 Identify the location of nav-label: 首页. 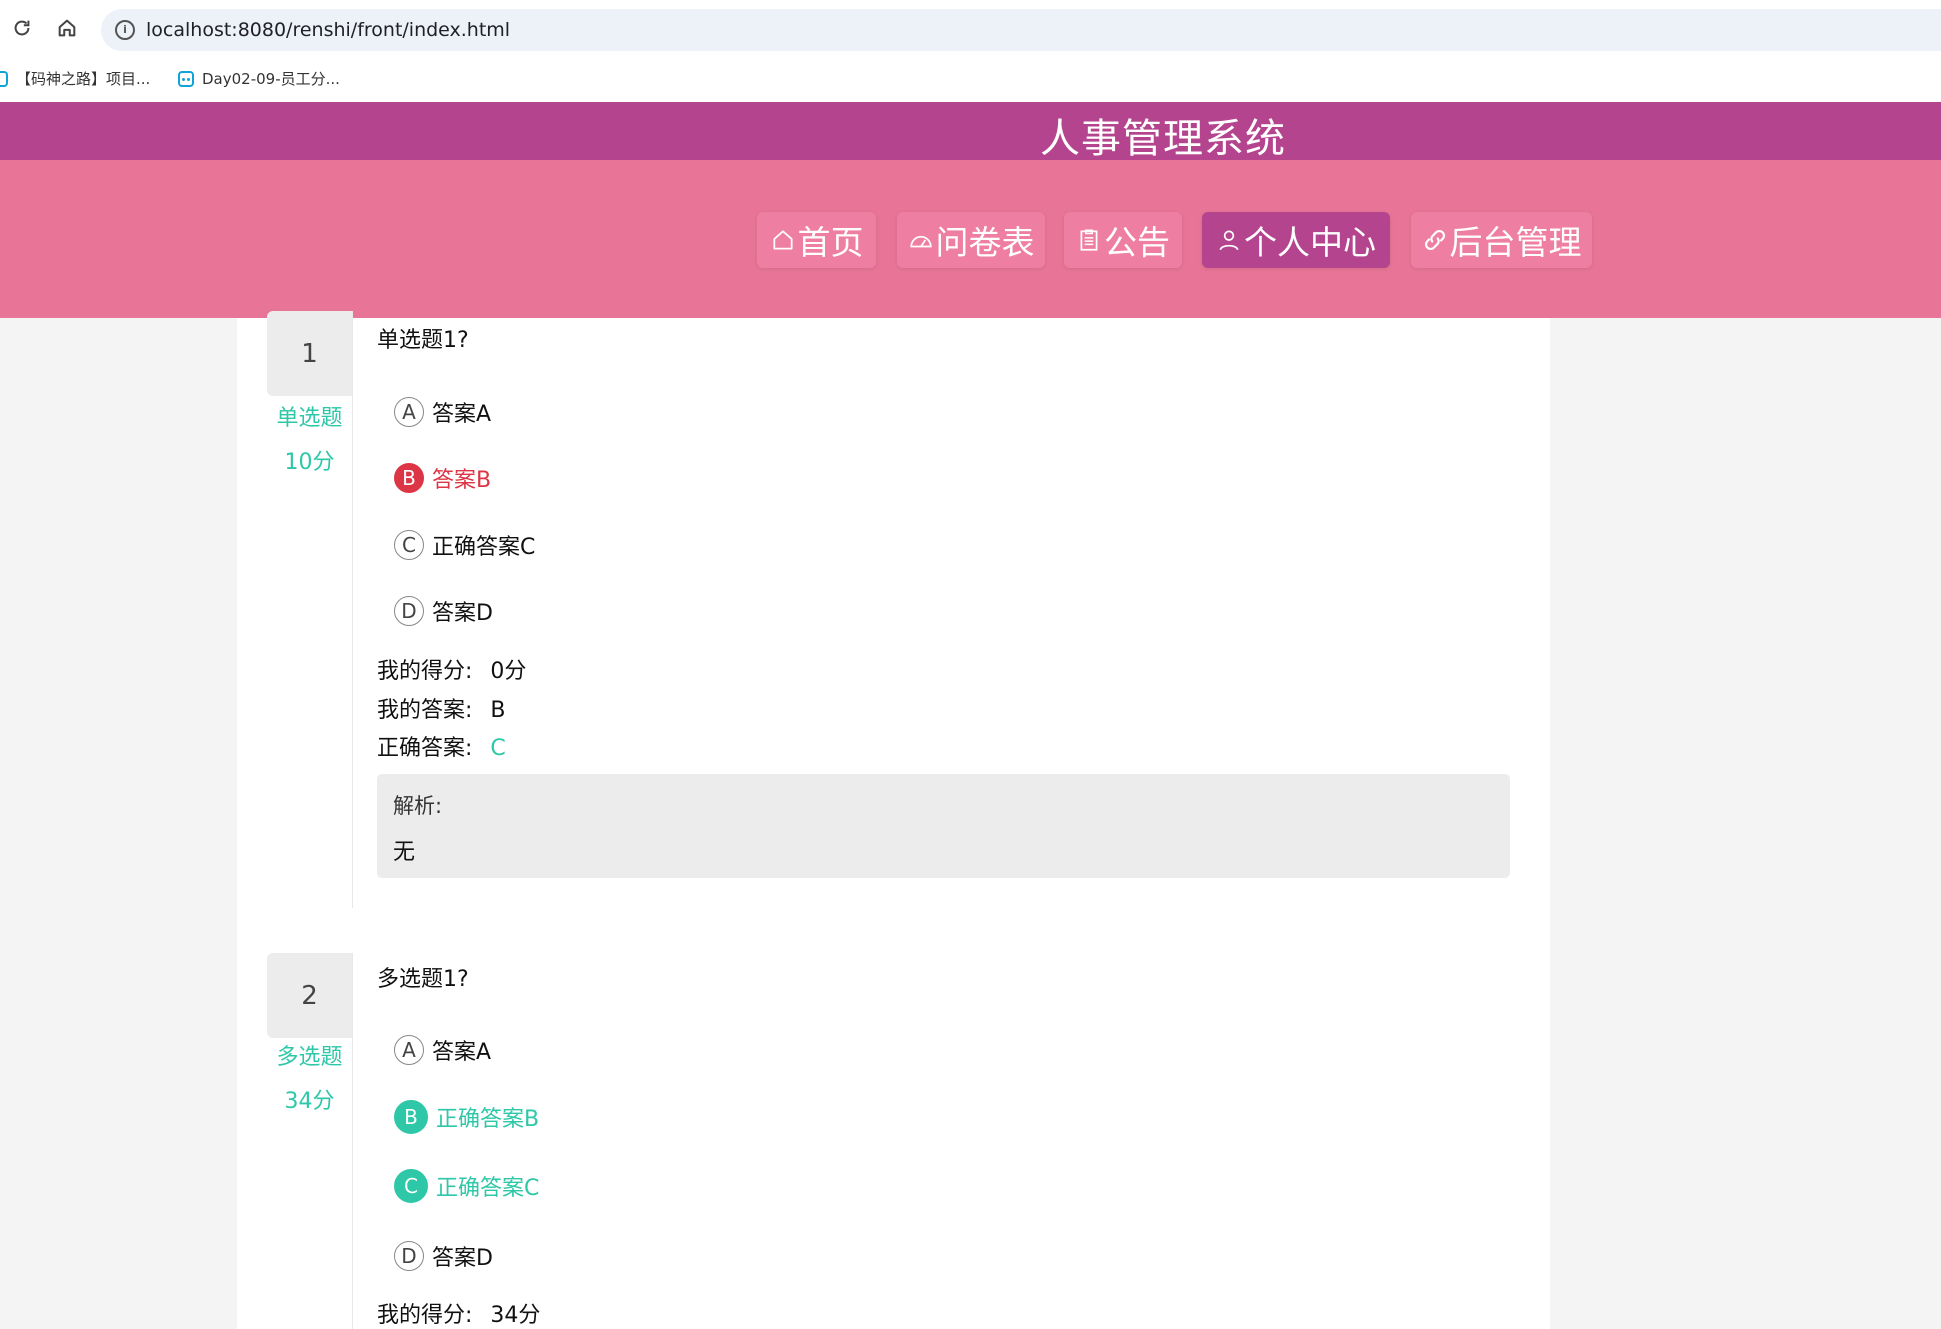
(830, 242).